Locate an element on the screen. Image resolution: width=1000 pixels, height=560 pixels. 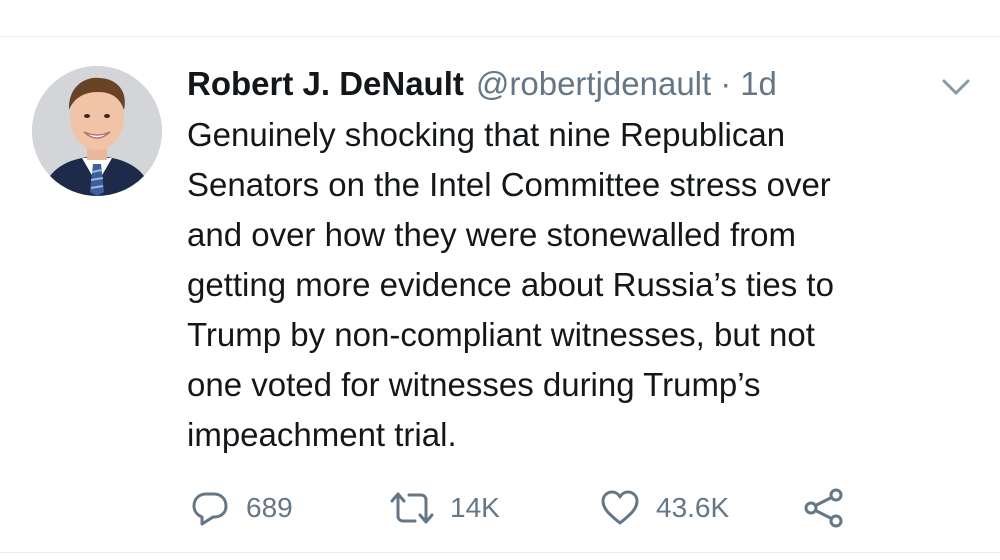
avatar is located at coordinates (97, 131).